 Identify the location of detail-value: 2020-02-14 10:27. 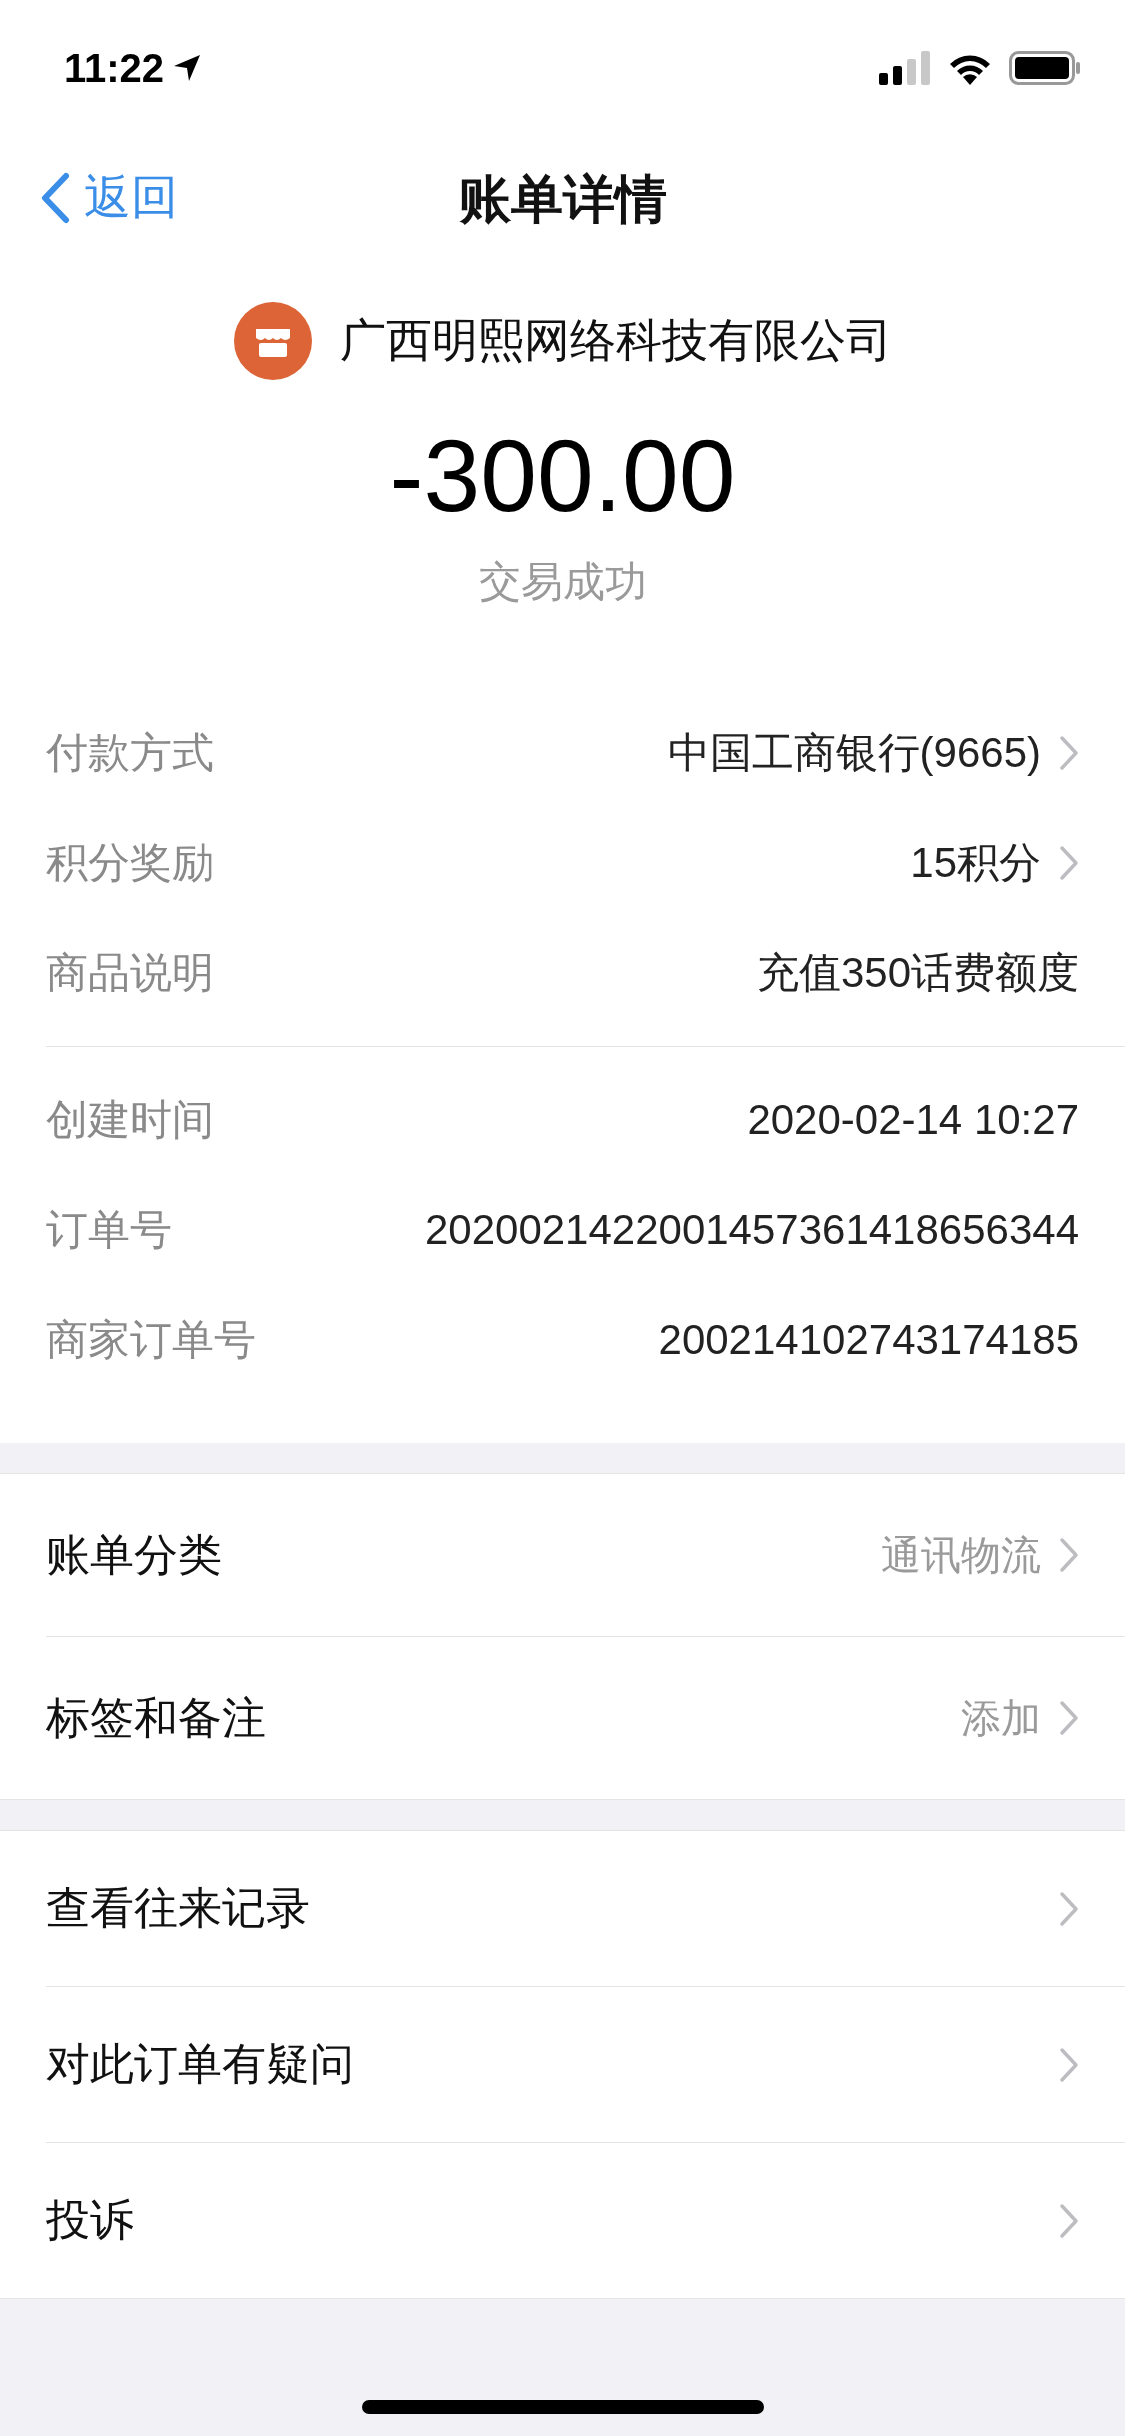
(913, 1120).